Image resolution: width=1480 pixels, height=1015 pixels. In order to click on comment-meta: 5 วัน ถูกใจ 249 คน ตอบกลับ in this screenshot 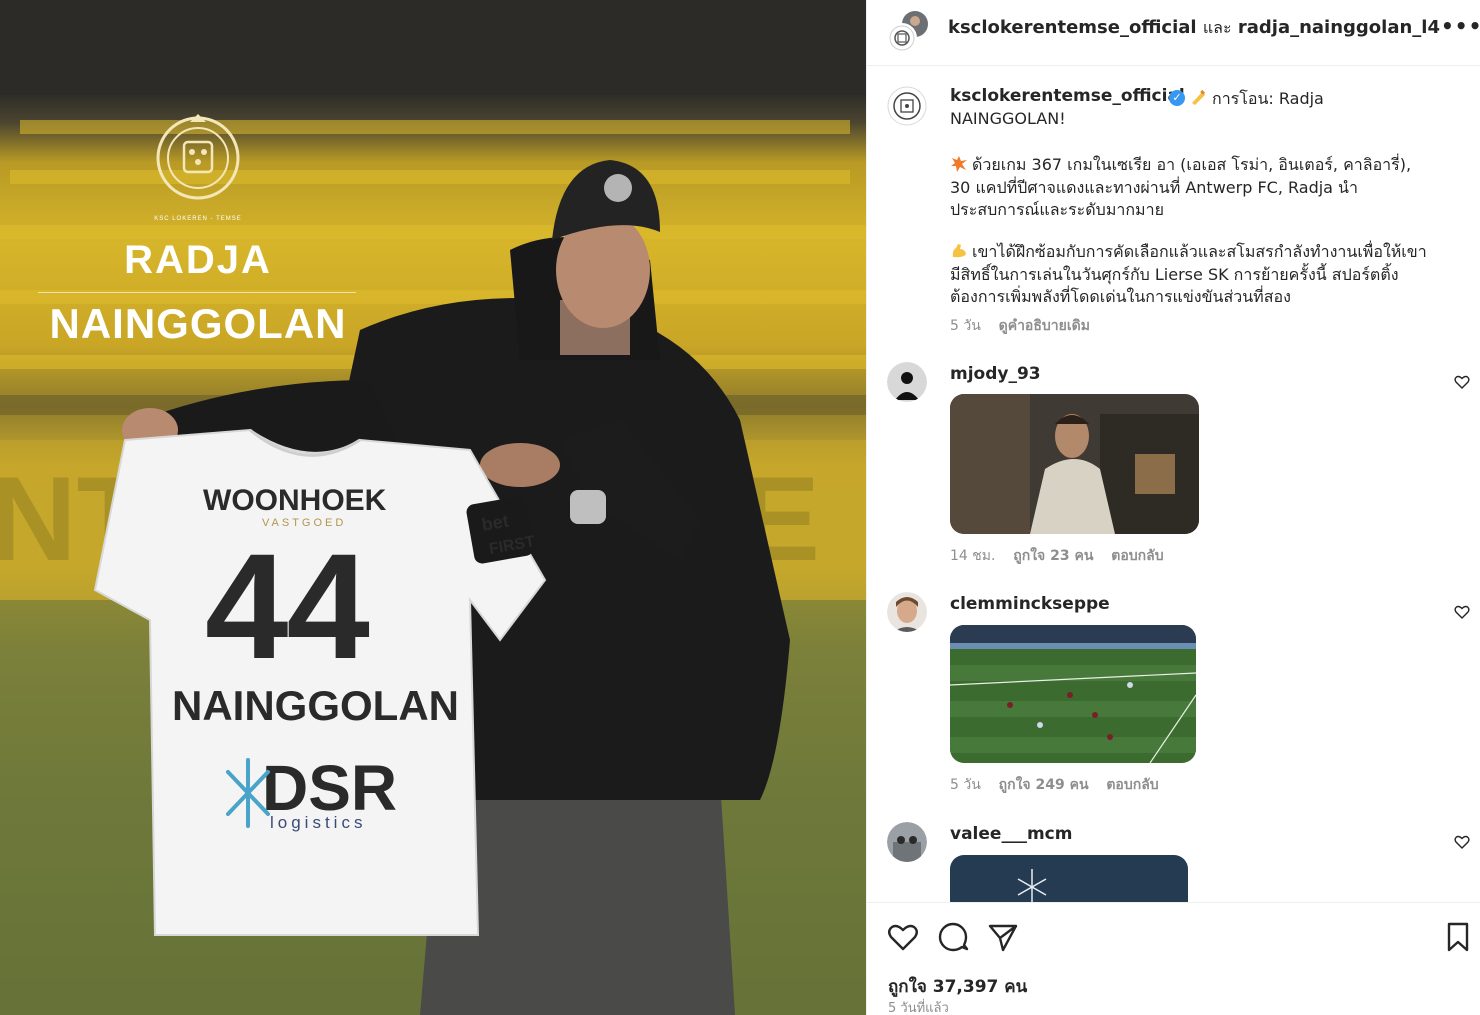, I will do `click(1054, 785)`.